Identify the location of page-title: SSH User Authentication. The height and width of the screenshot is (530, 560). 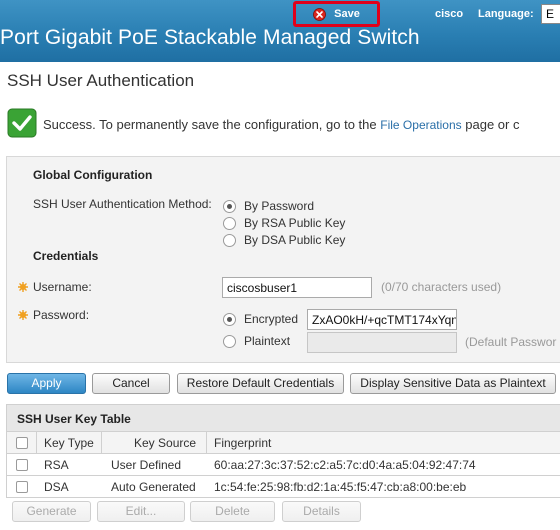
(101, 80).